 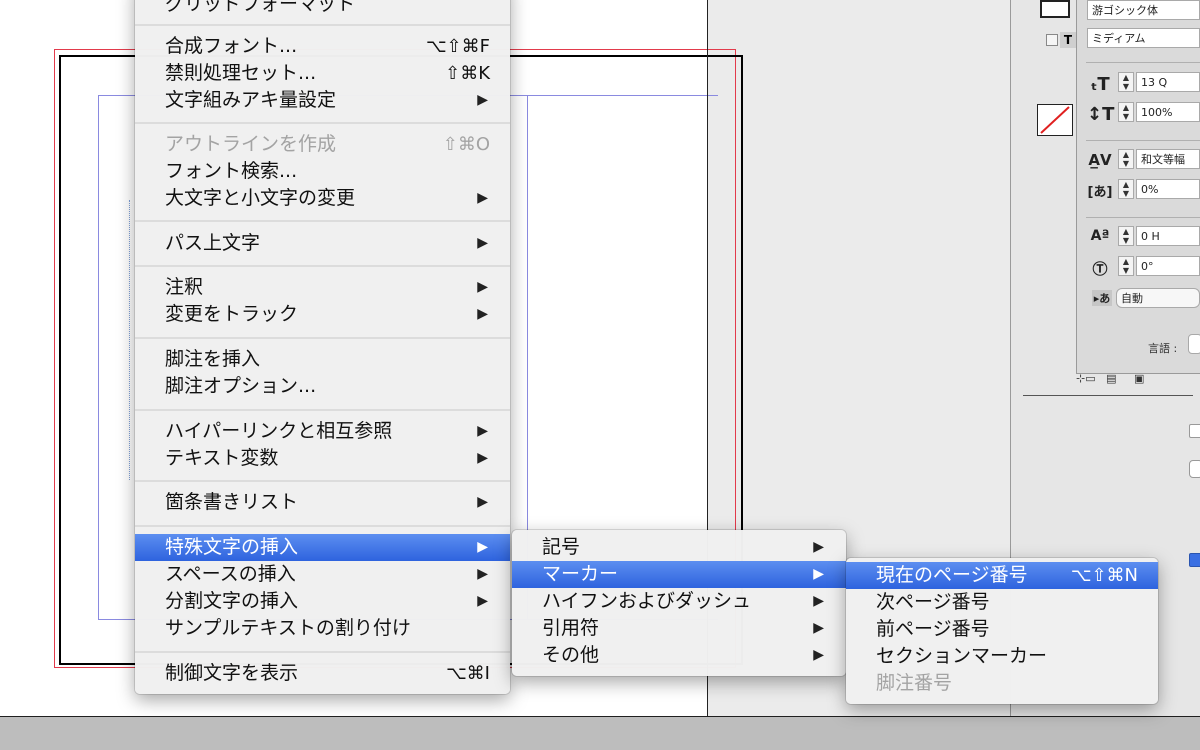 What do you see at coordinates (322, 46) in the screenshot?
I see `menu-item-composite-font: 合成フォント... ⌥⇧⌘F` at bounding box center [322, 46].